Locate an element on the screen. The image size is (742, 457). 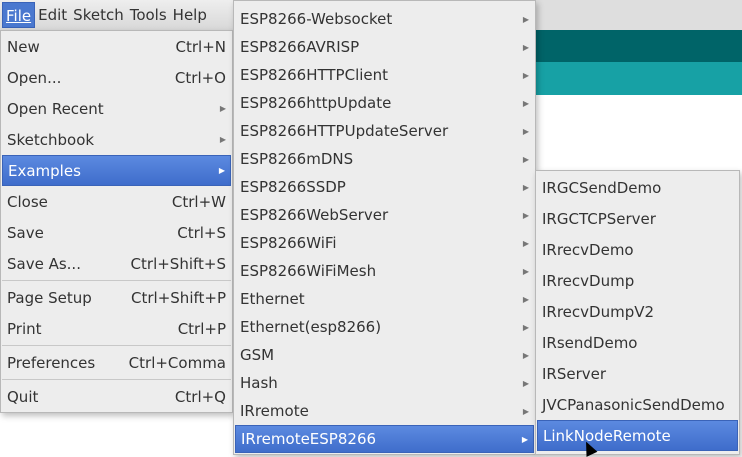
menu-sketch: Sketch is located at coordinates (98, 15).